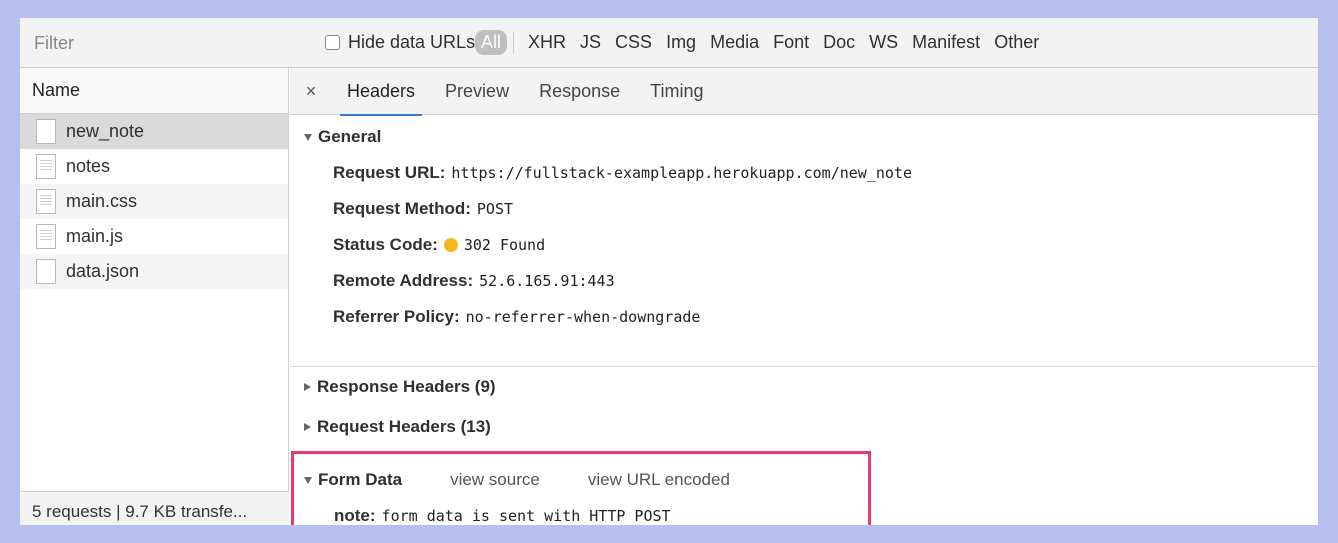 This screenshot has height=543, width=1338. I want to click on referrer-policy-label: Referrer Policy:, so click(396, 316).